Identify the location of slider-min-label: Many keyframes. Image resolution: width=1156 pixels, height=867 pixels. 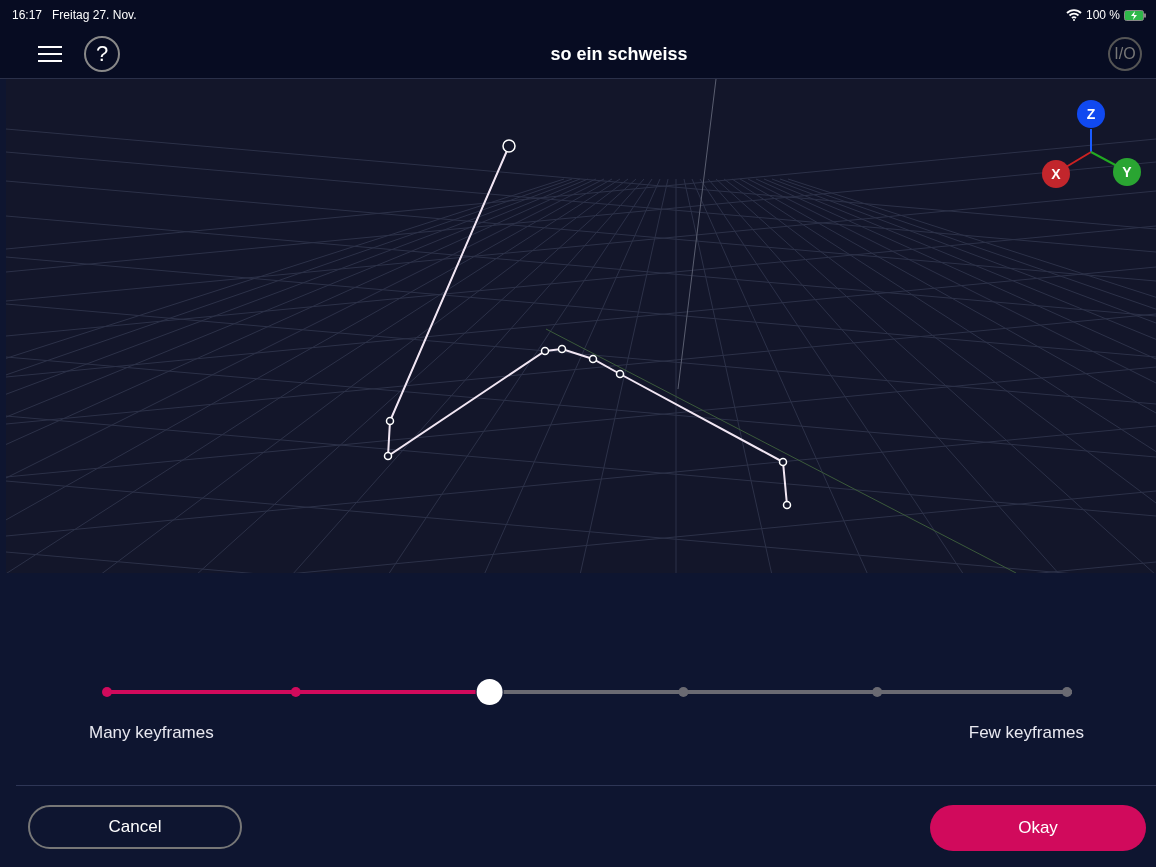
(151, 733).